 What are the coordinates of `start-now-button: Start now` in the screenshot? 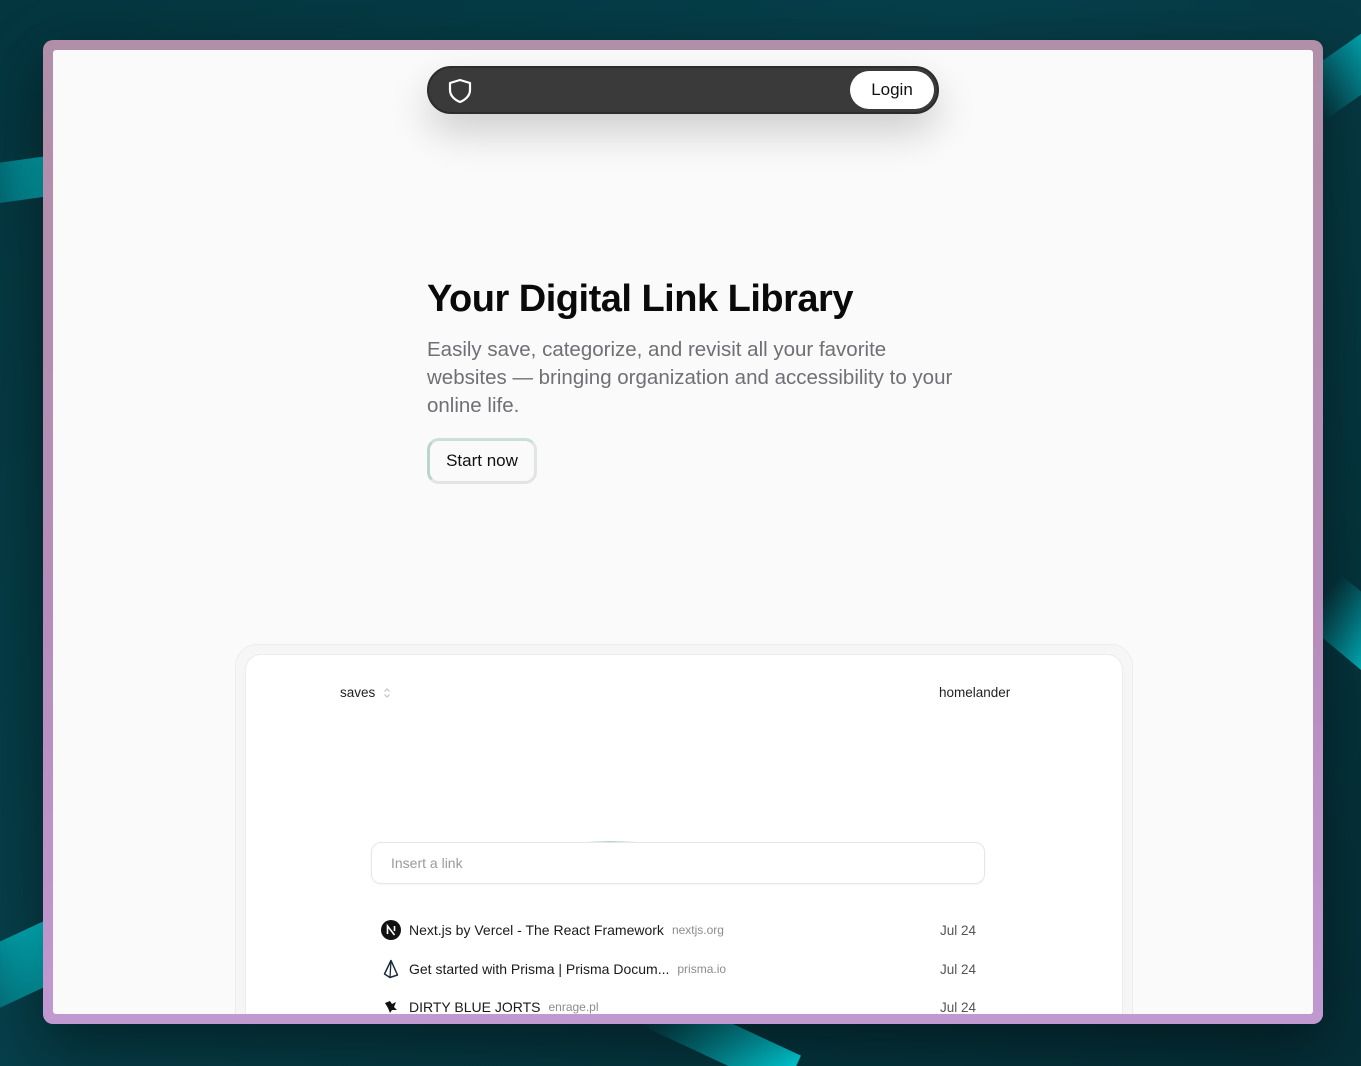 It's located at (482, 461).